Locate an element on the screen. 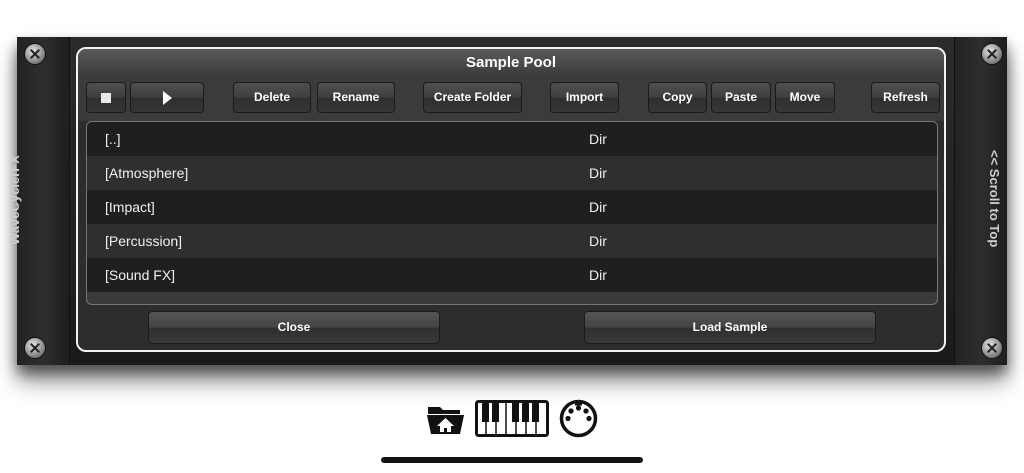  folder-home-icon is located at coordinates (446, 418).